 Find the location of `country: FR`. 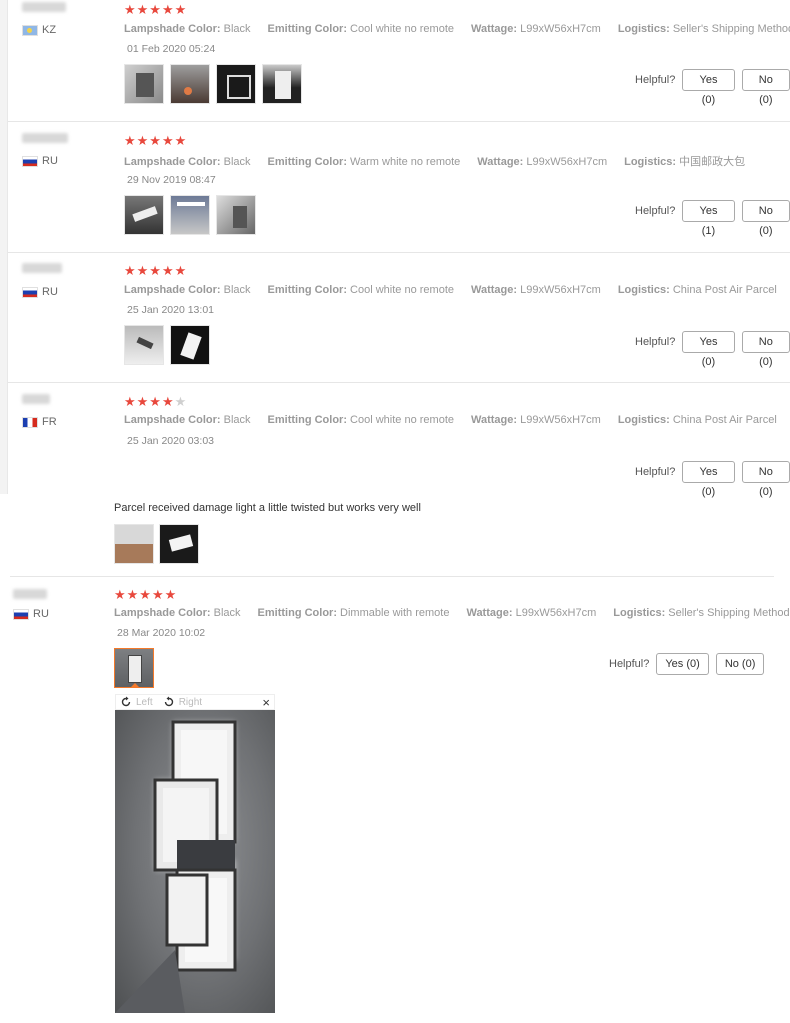

country: FR is located at coordinates (39, 422).